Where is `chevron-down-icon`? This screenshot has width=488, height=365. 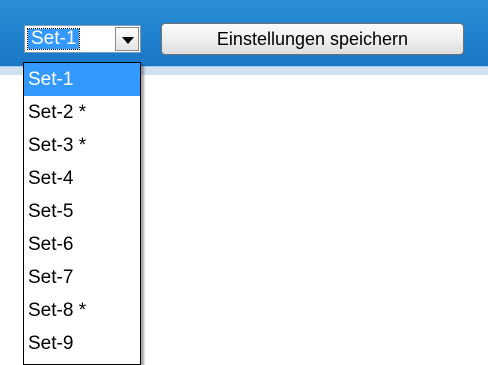
chevron-down-icon is located at coordinates (127, 39).